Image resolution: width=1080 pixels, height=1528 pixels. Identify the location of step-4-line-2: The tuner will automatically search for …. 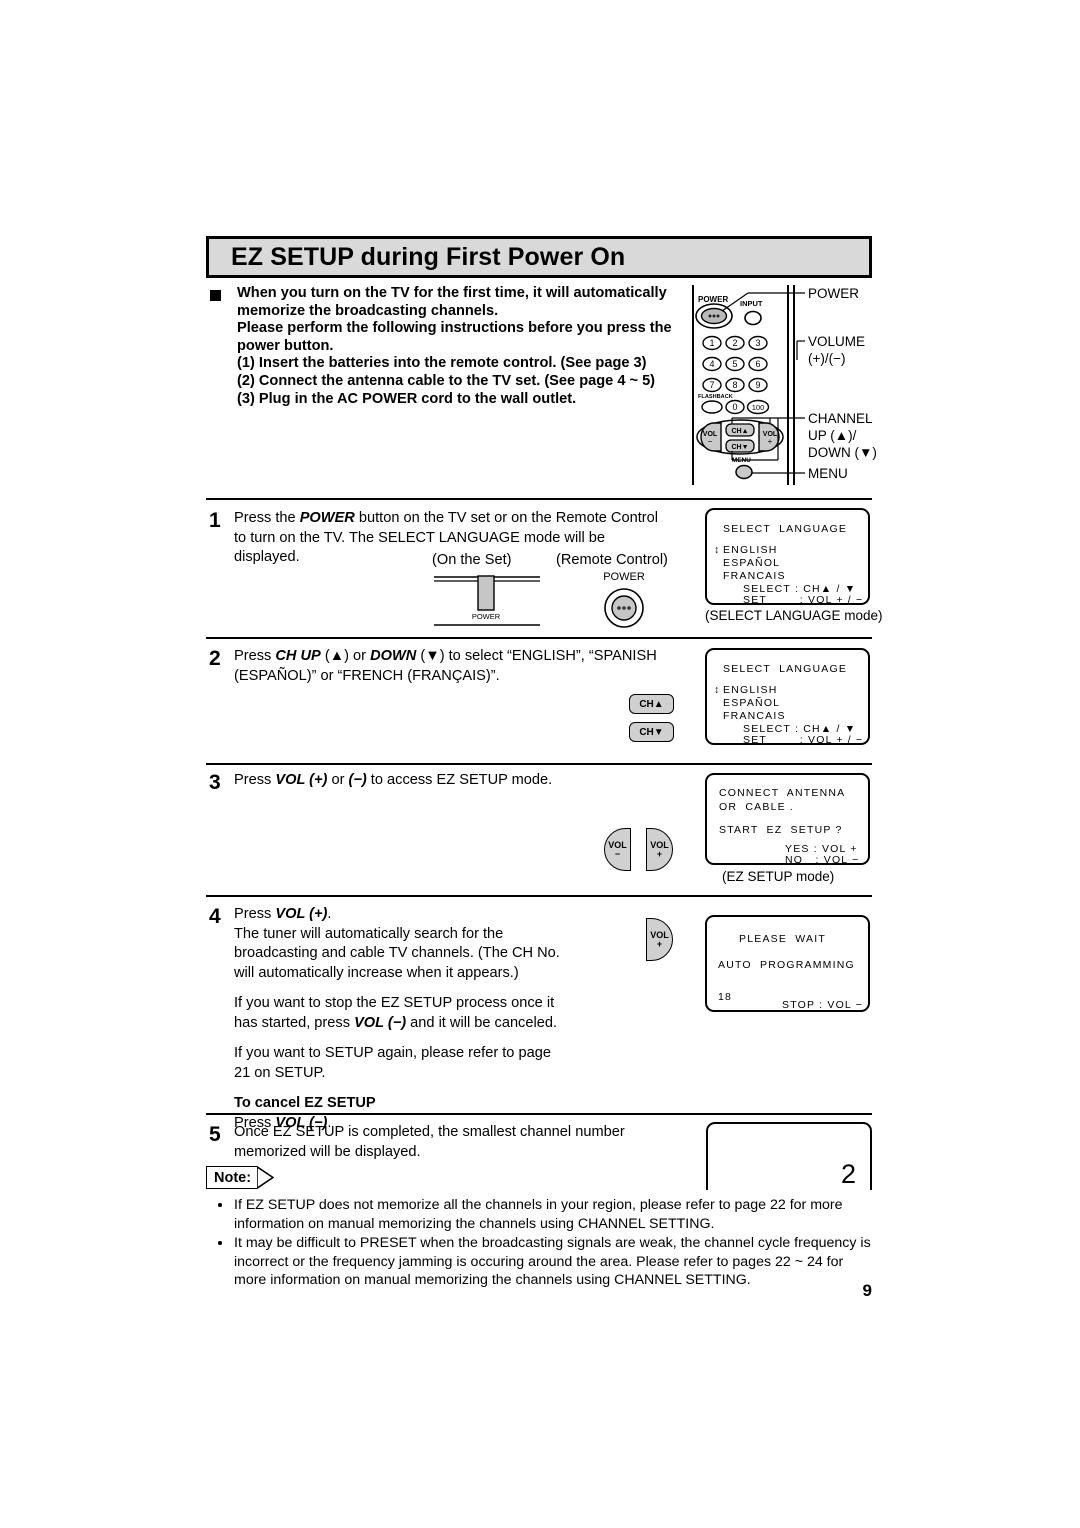
(369, 933).